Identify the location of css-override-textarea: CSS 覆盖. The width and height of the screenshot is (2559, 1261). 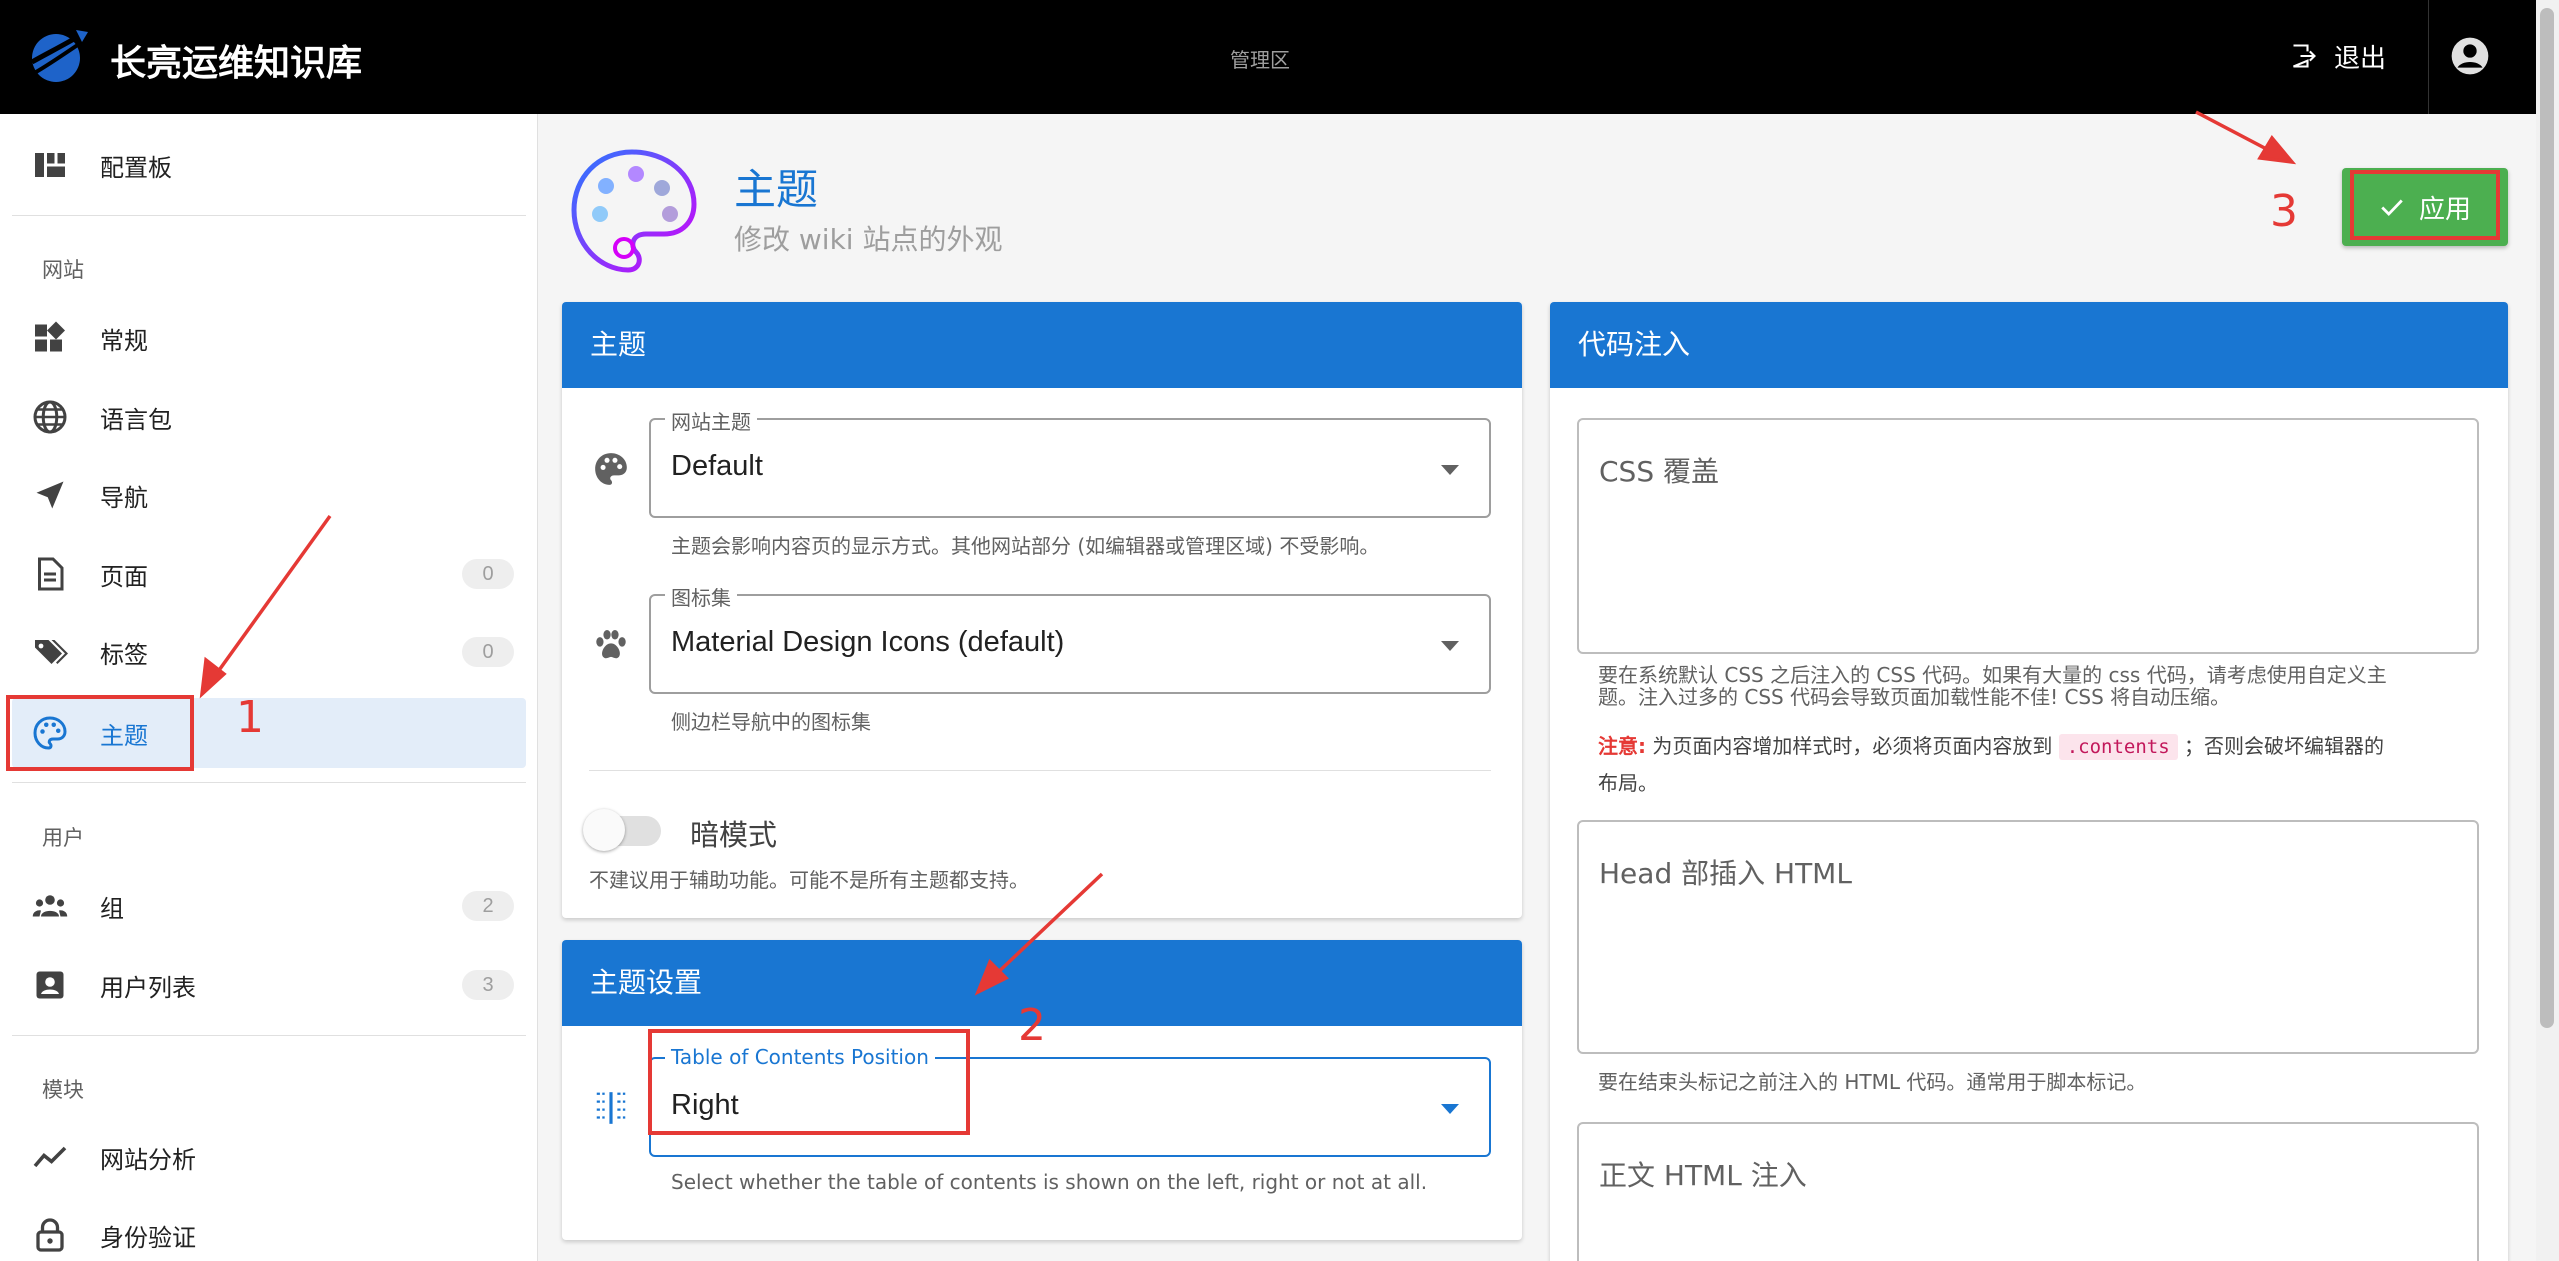
(2028, 536).